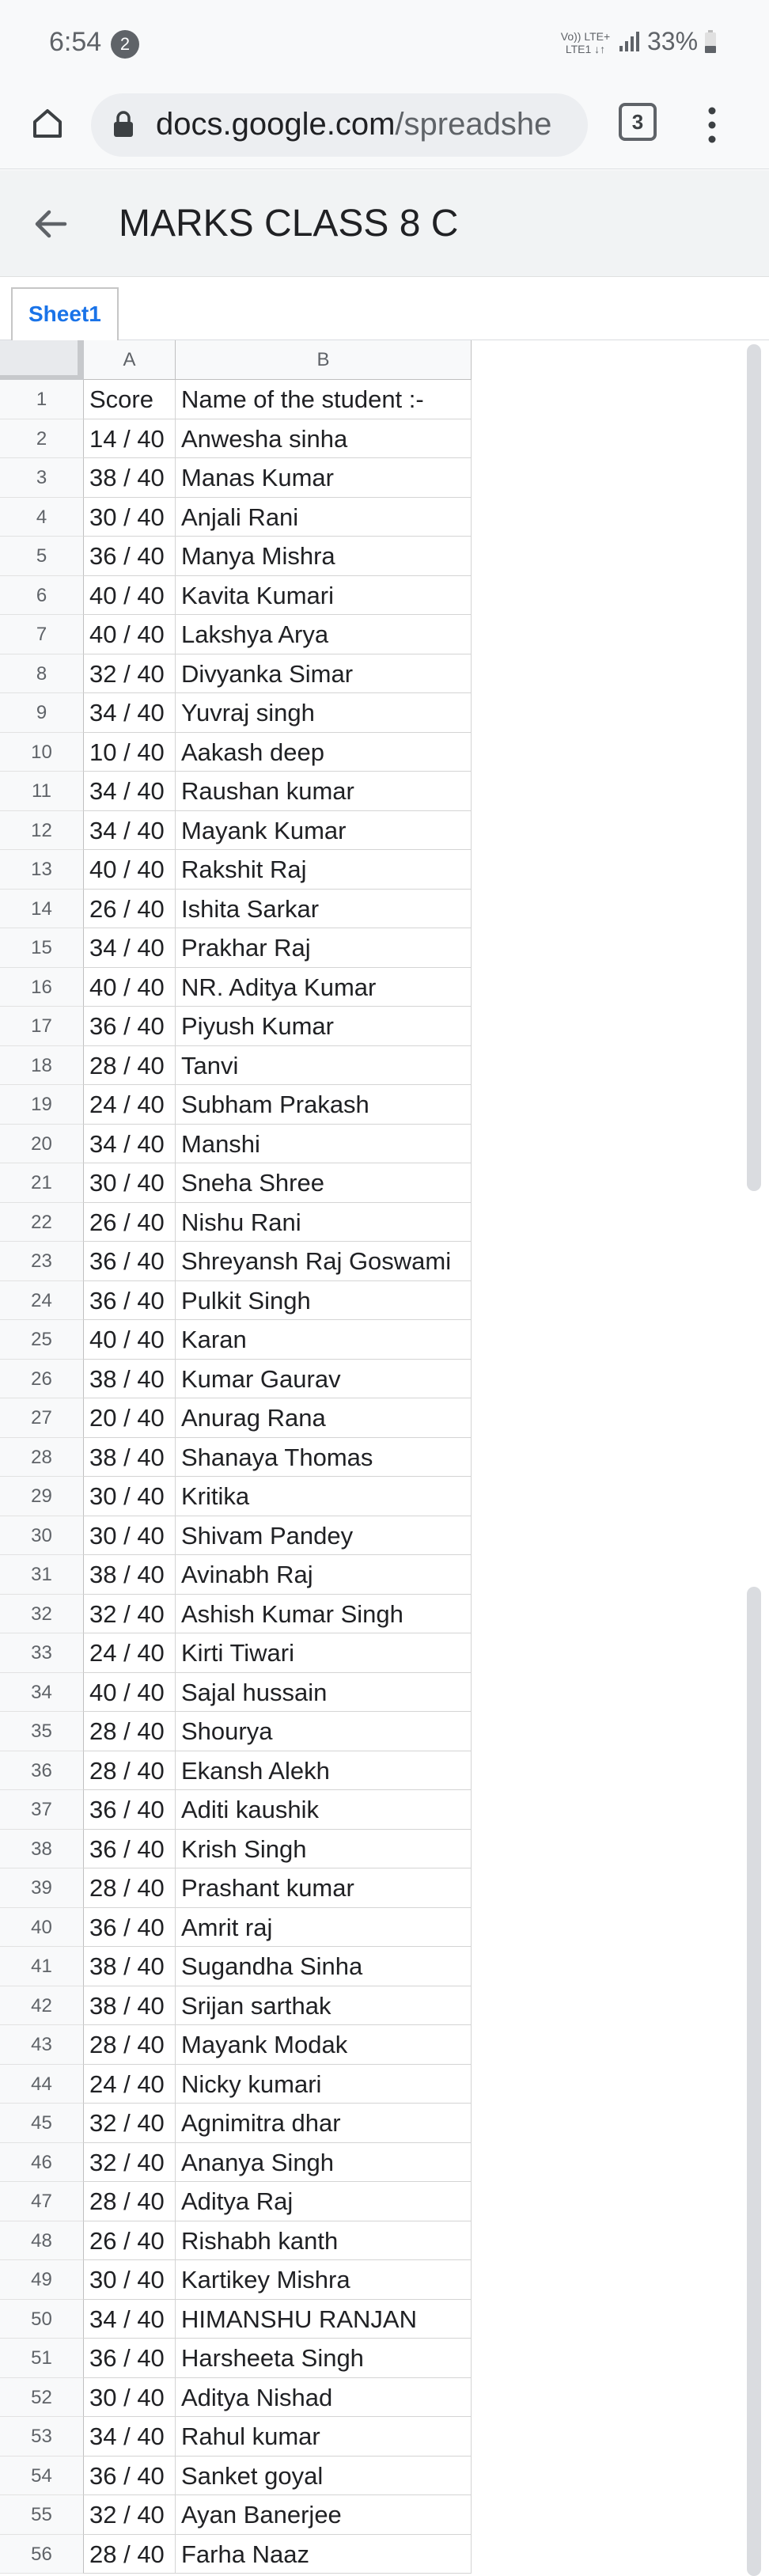 The width and height of the screenshot is (769, 2576). Describe the element at coordinates (324, 1300) in the screenshot. I see `cell-student-name: Pulkit Singh` at that location.